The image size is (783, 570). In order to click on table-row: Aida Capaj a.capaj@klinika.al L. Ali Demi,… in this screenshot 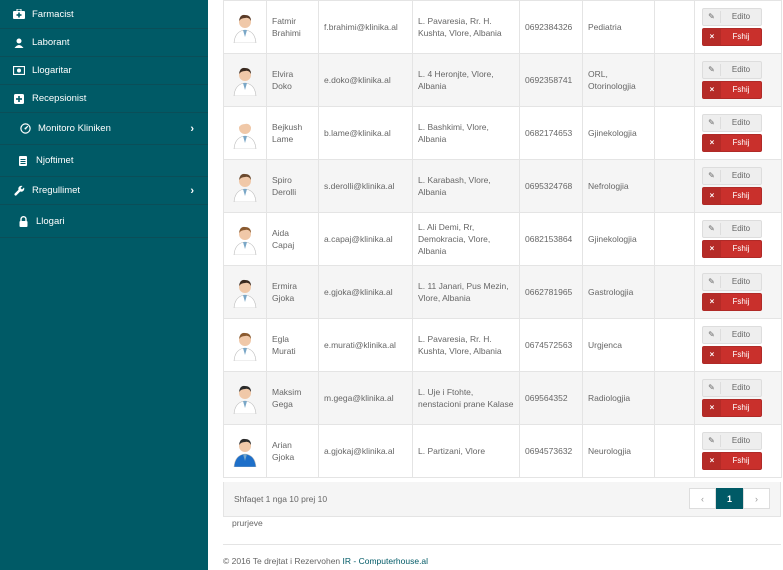, I will do `click(502, 239)`.